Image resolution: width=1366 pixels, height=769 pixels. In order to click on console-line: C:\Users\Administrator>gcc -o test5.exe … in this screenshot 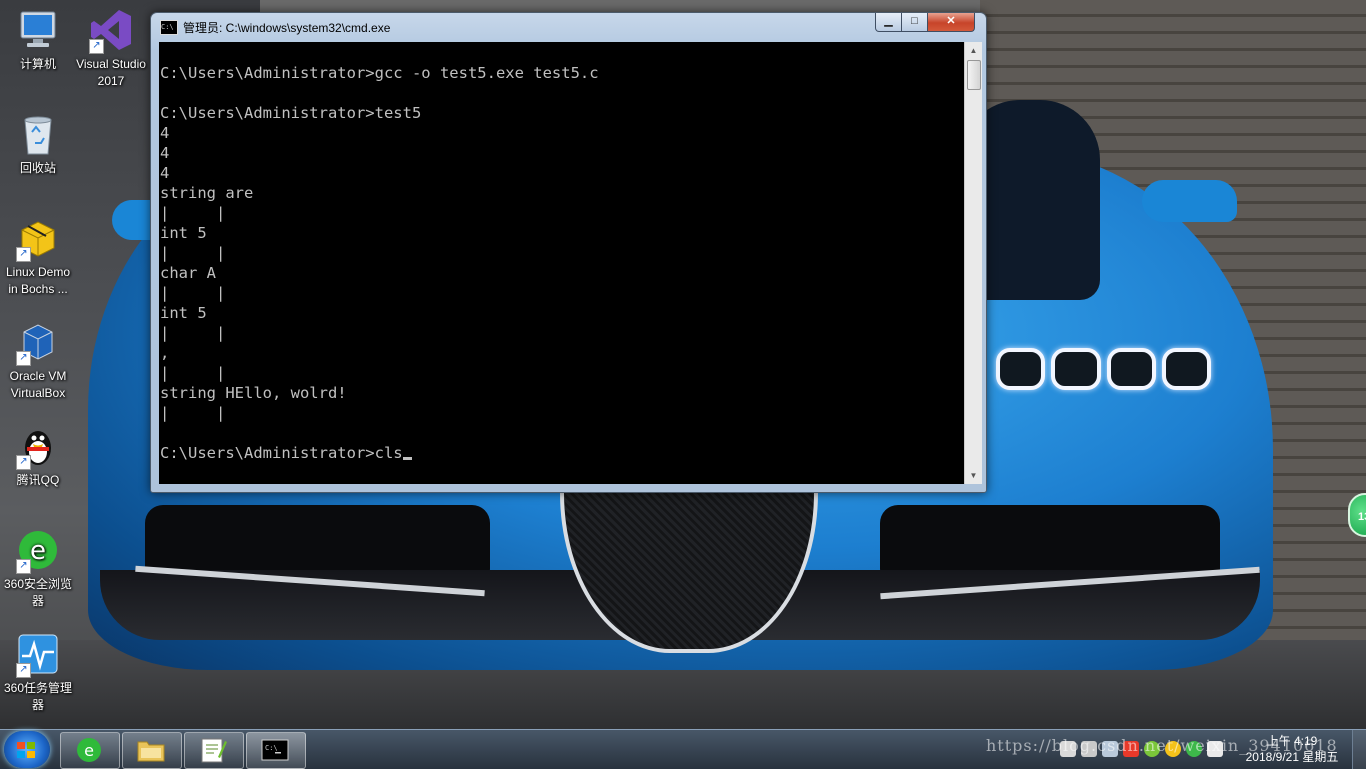, I will do `click(379, 73)`.